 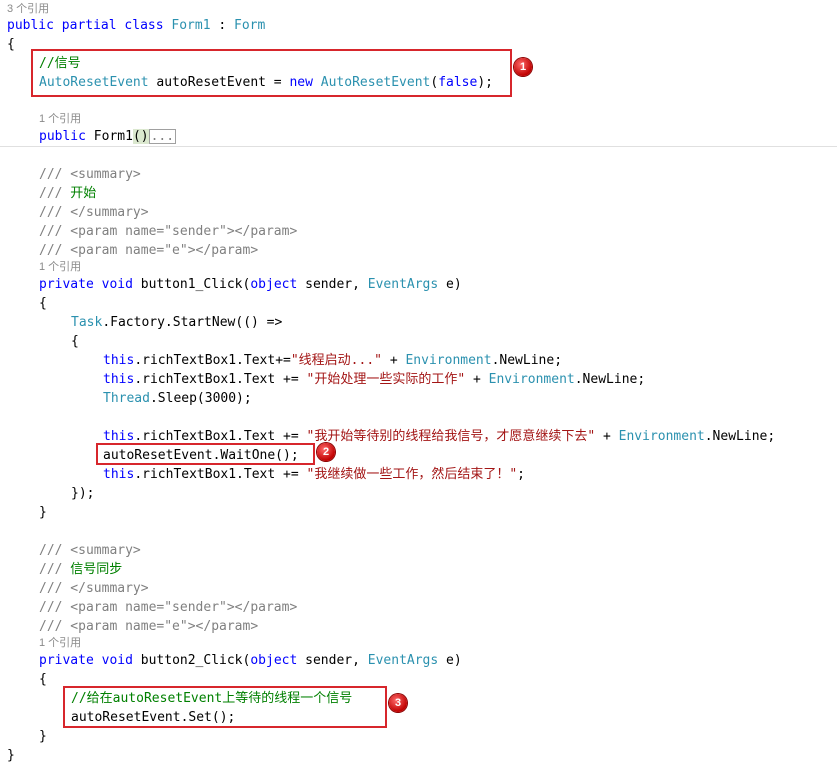 What do you see at coordinates (43, 736) in the screenshot?
I see `button2-close-brace: }` at bounding box center [43, 736].